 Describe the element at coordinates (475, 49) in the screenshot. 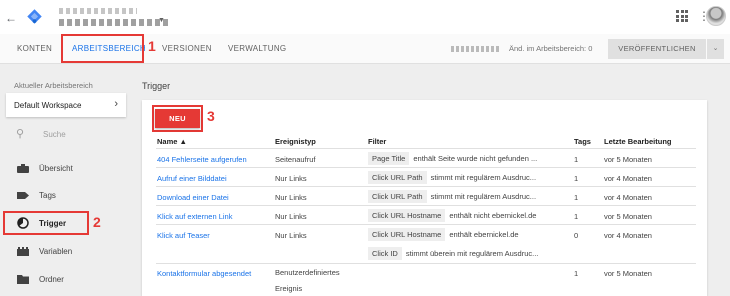

I see `workspace-name-blurred` at that location.